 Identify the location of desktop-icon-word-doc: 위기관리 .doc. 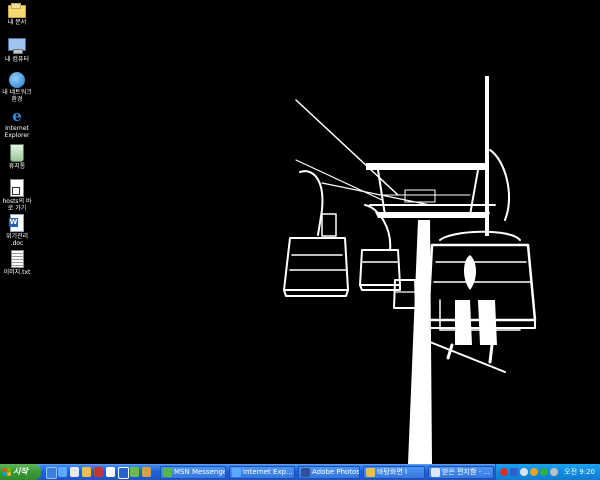
(17, 230).